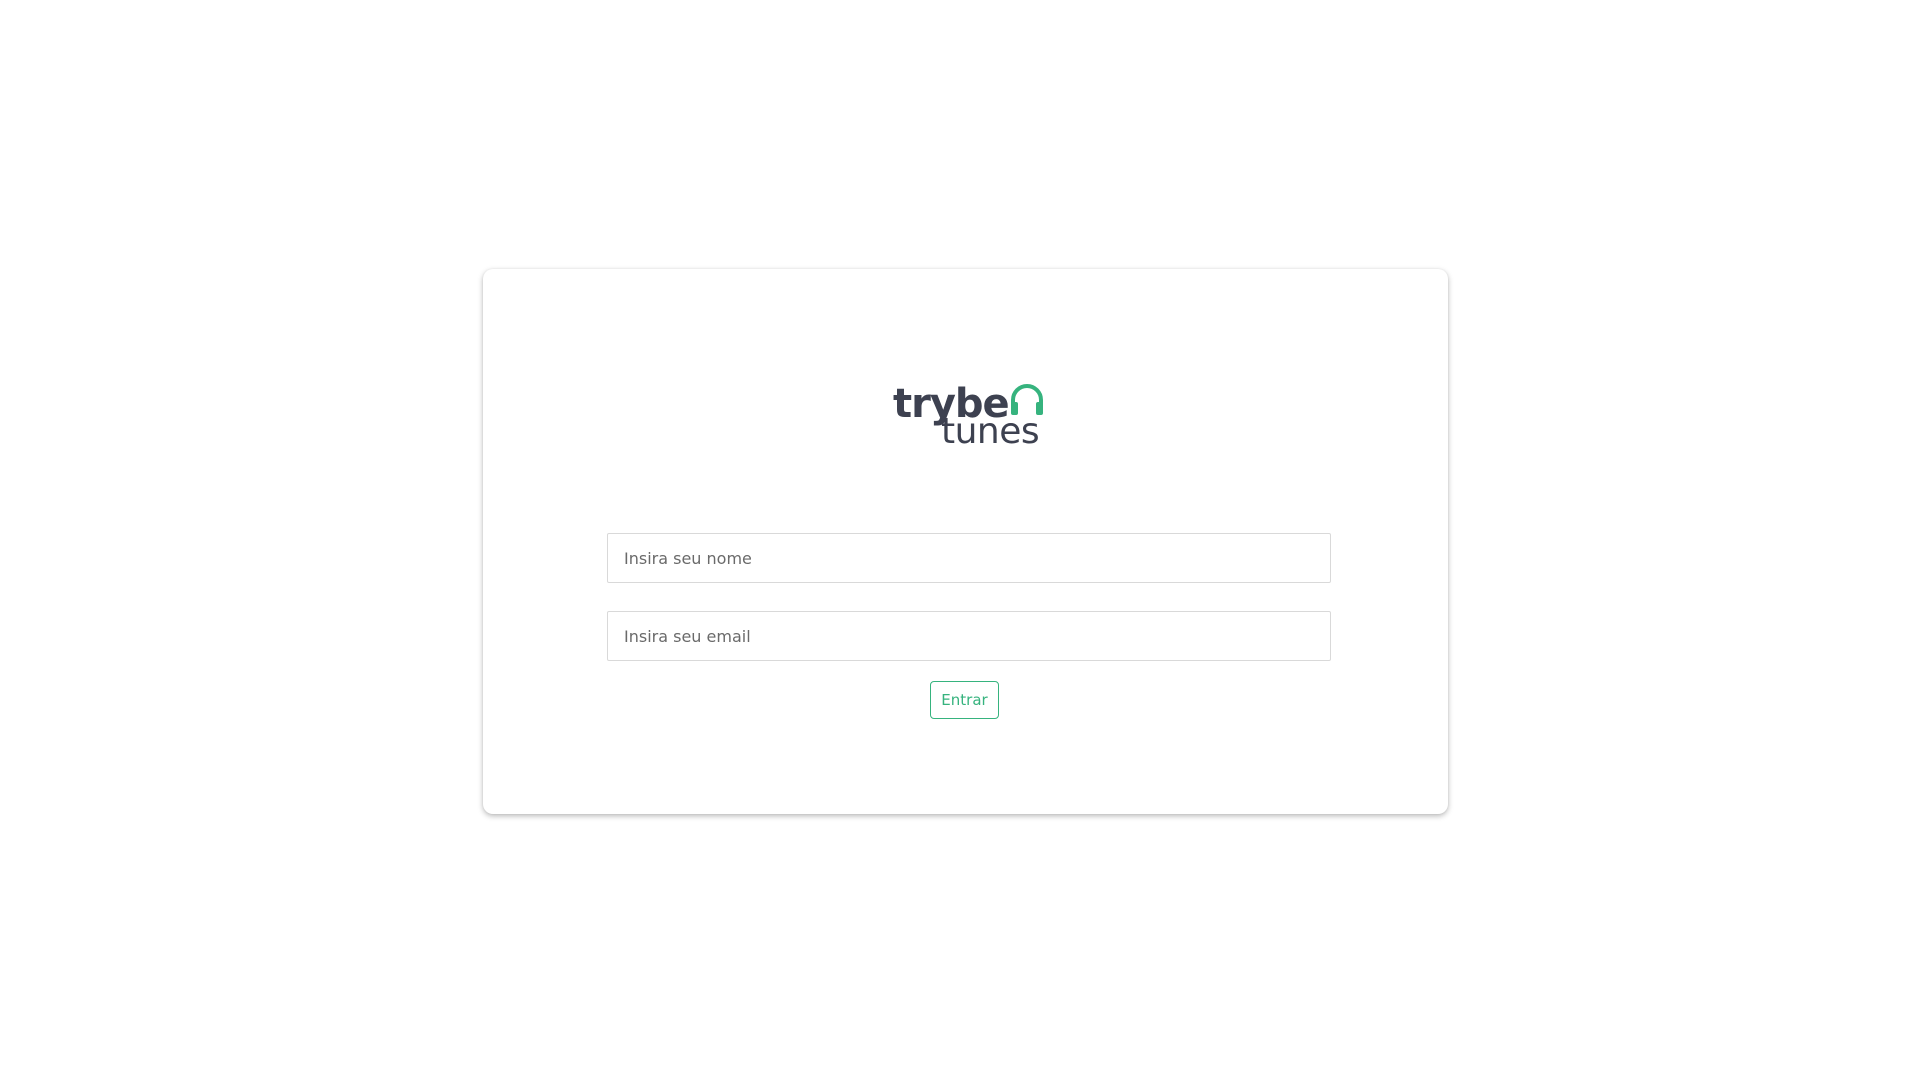 The height and width of the screenshot is (1080, 1920). I want to click on name-input, so click(969, 558).